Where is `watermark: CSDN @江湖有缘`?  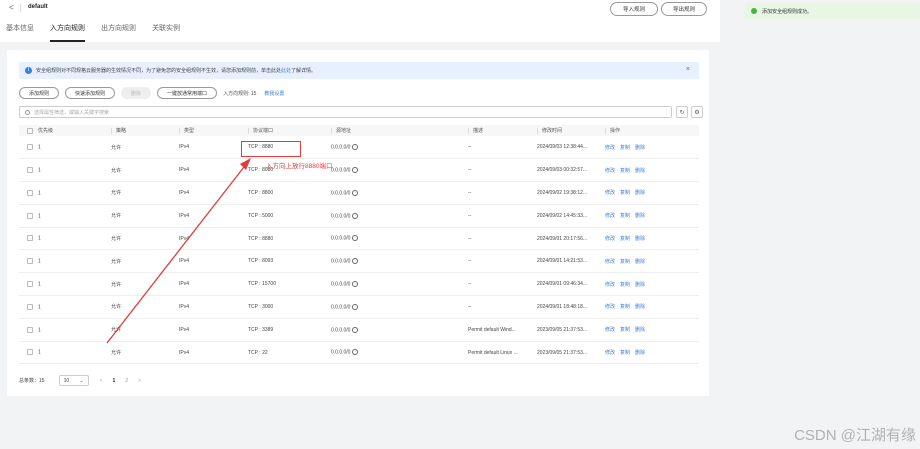
watermark: CSDN @江湖有缘 is located at coordinates (855, 435).